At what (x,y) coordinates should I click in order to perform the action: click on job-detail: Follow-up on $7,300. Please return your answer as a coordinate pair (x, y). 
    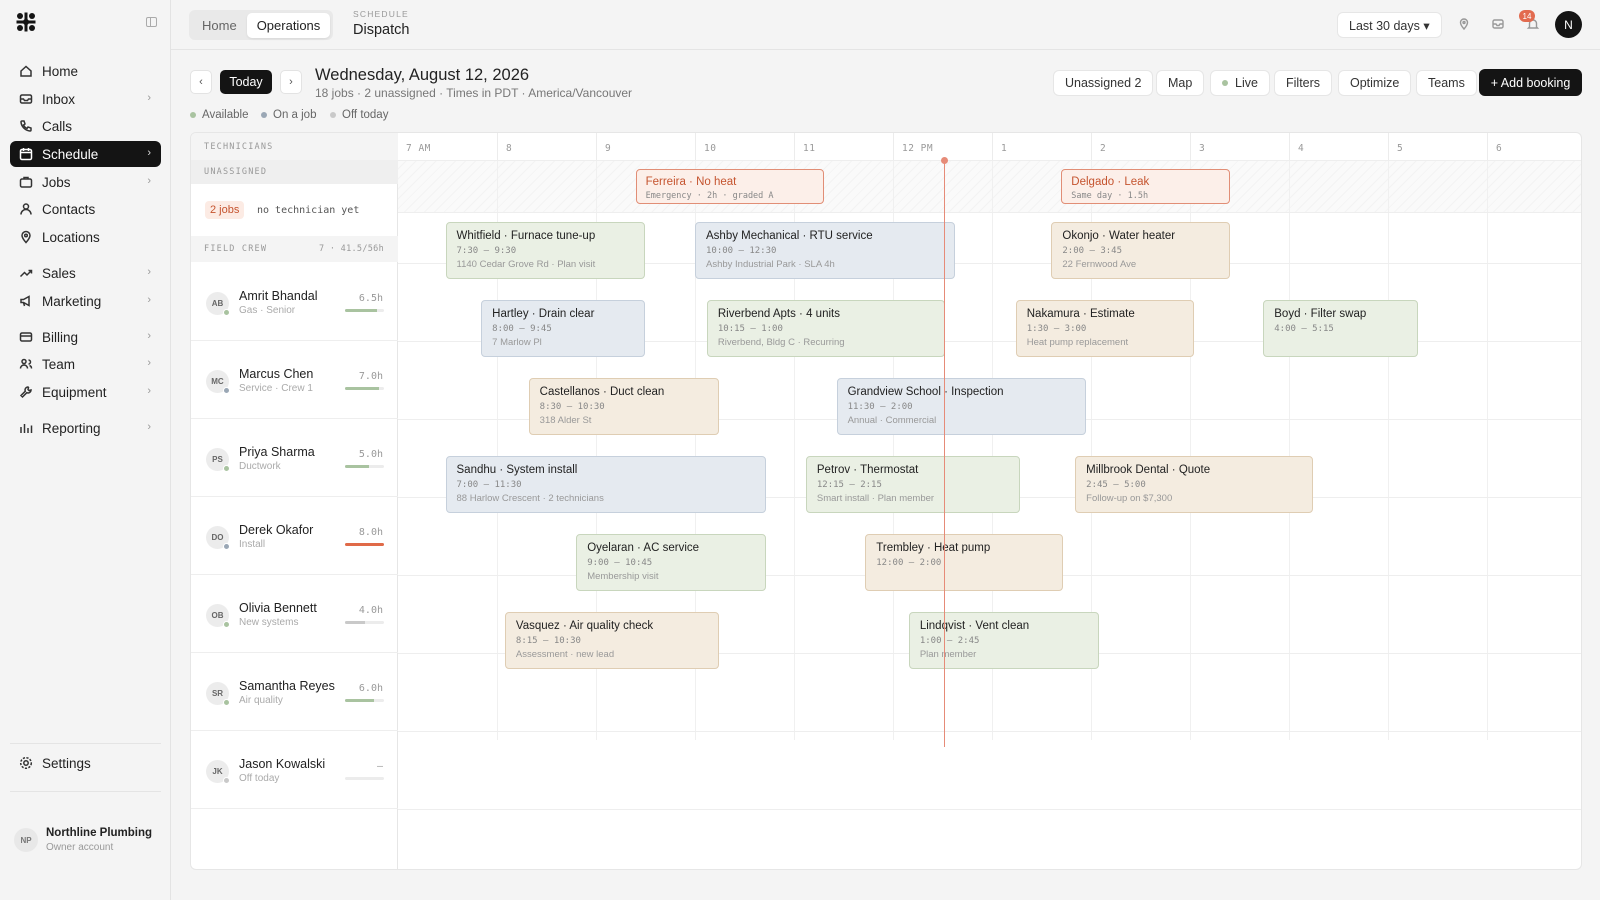
    Looking at the image, I should click on (1129, 498).